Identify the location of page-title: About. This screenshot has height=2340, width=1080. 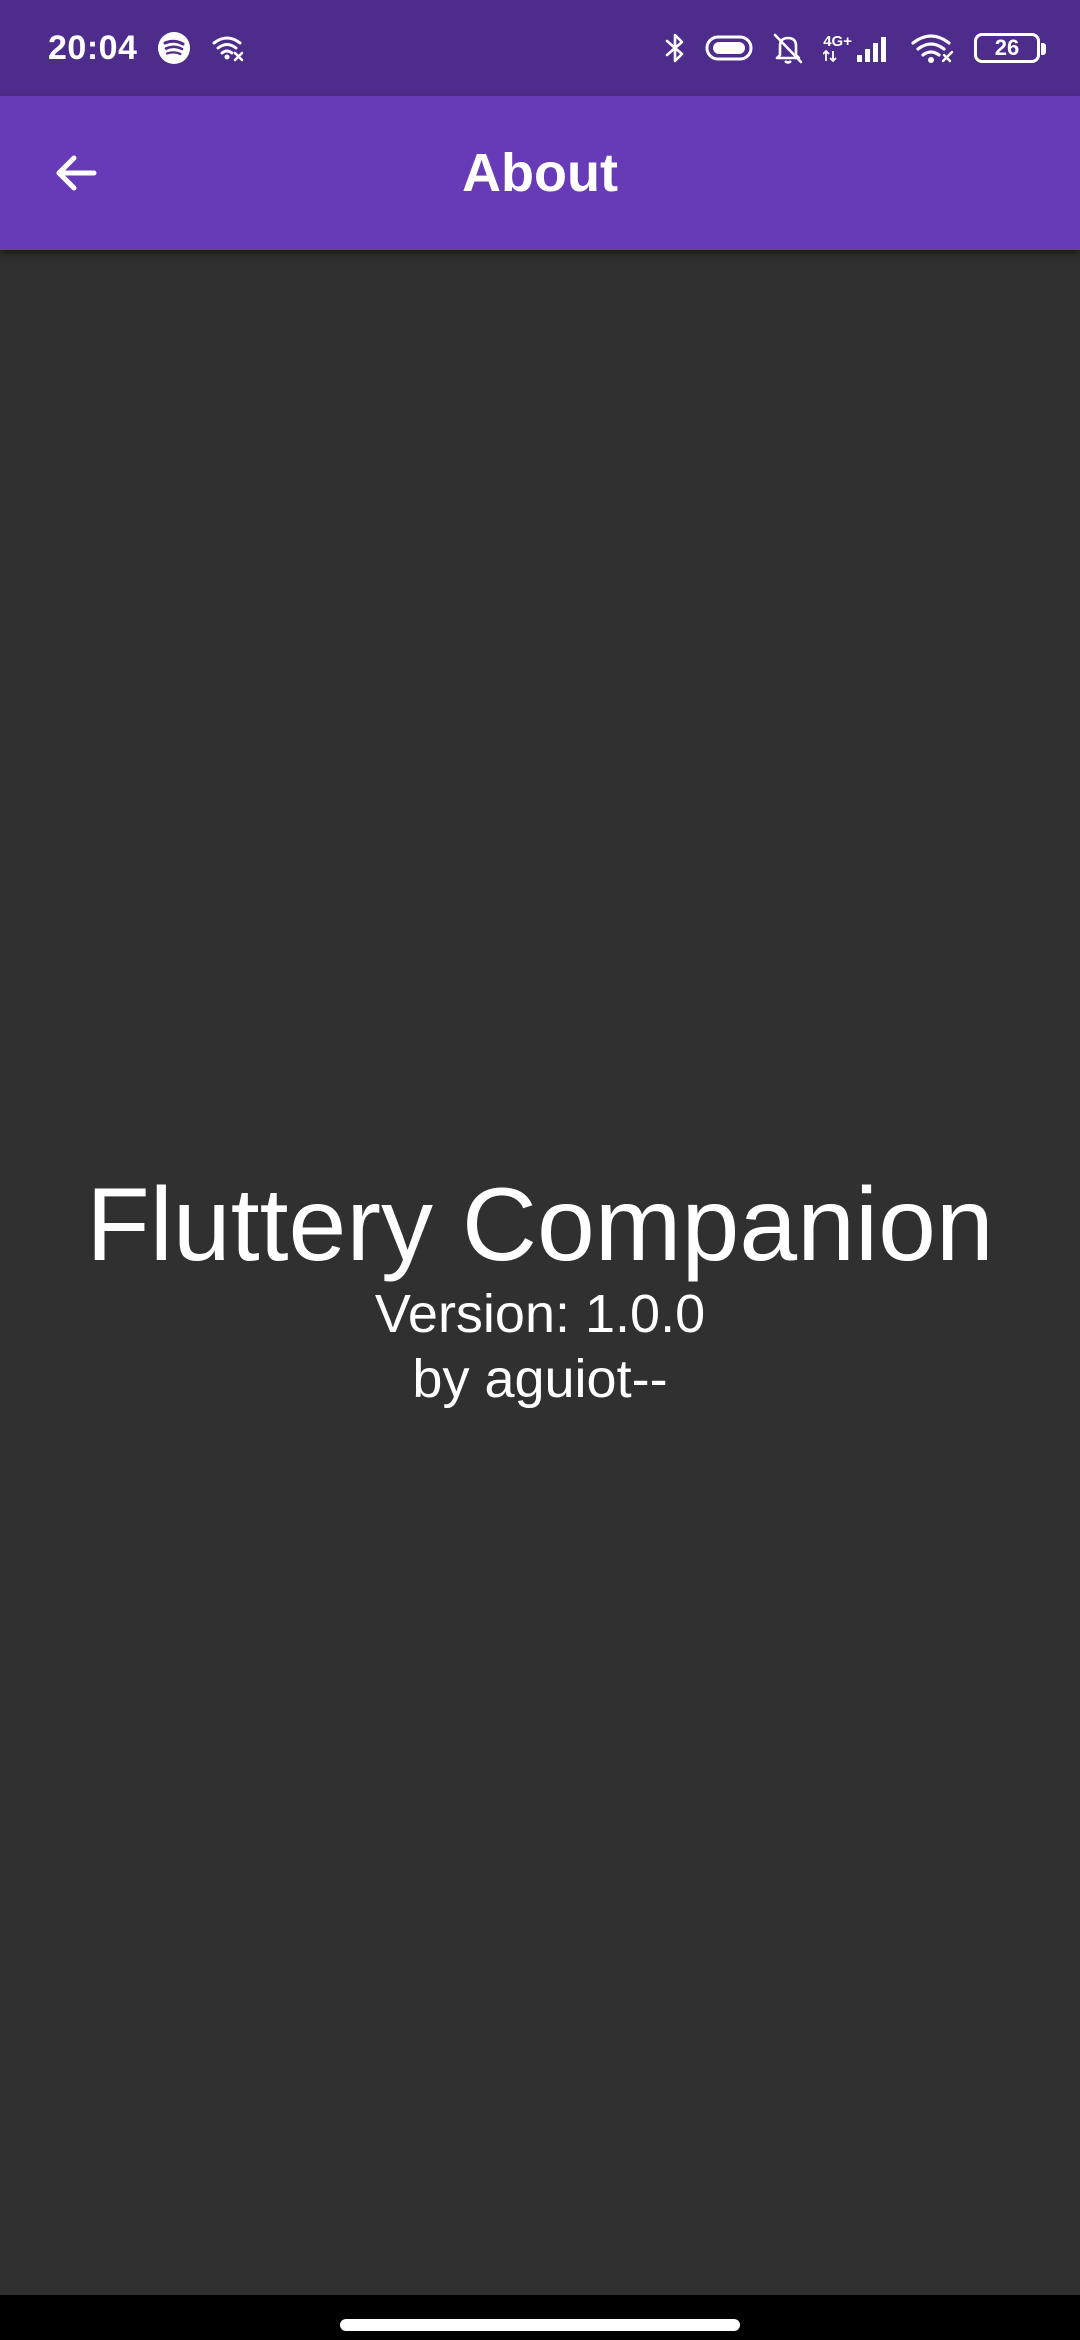
(540, 173).